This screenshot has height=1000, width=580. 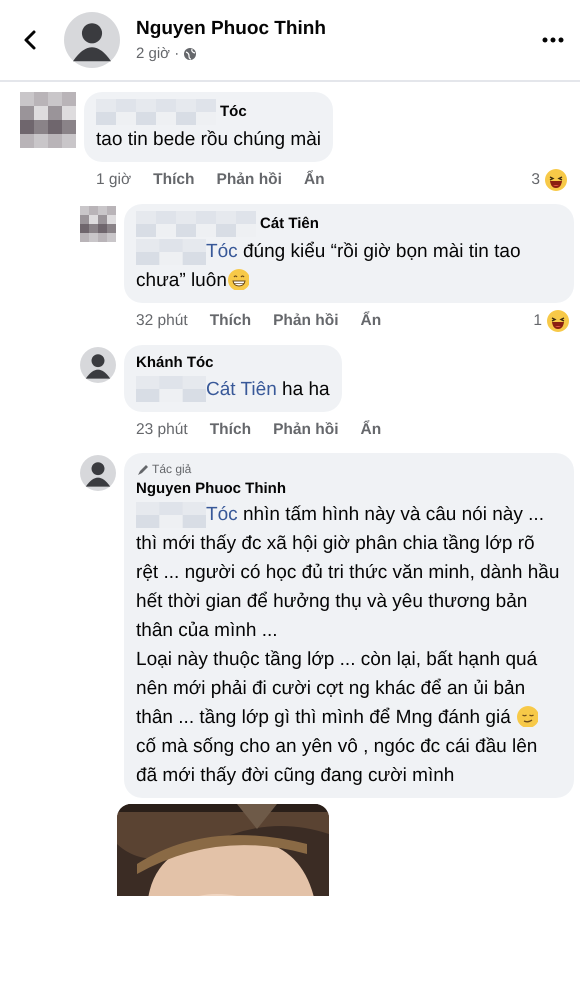 What do you see at coordinates (208, 140) in the screenshot?
I see `comment-text: tao tin bede rồu chúng mài` at bounding box center [208, 140].